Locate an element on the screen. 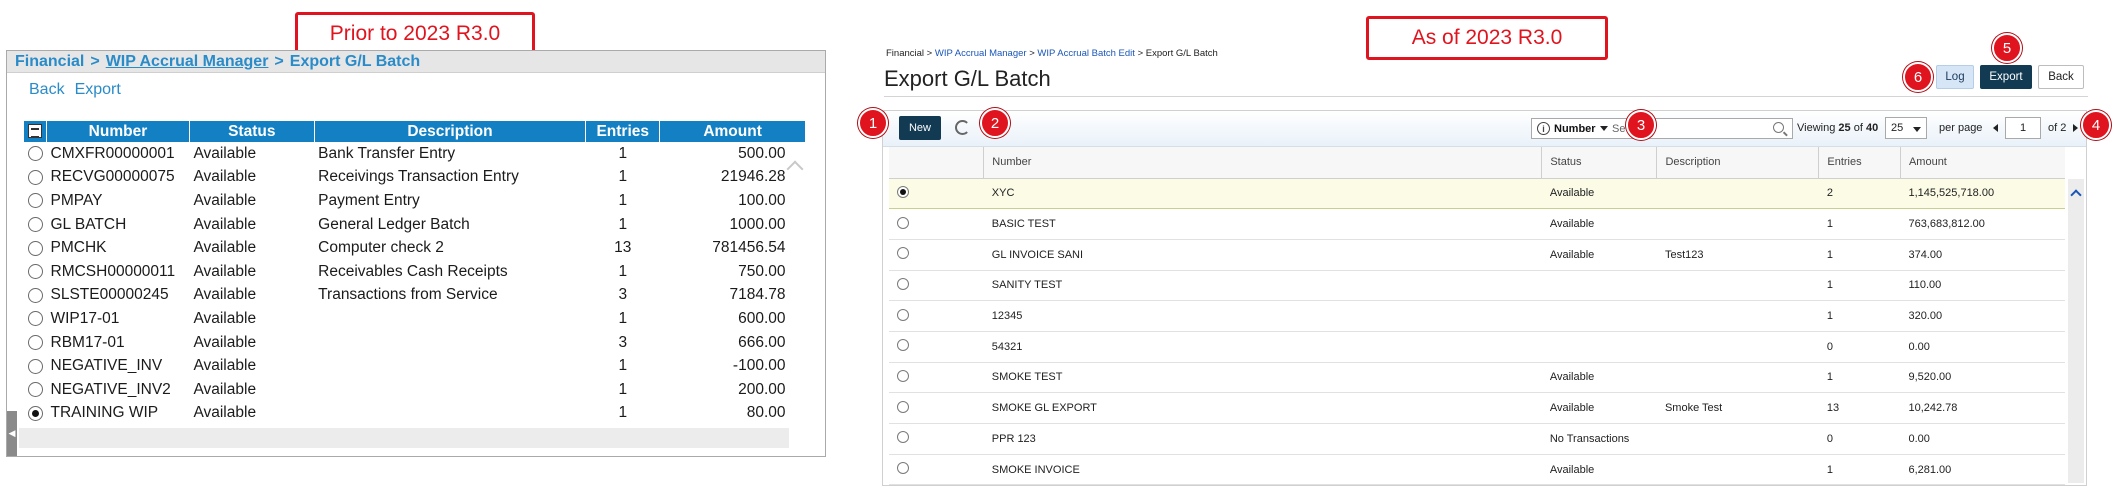  table-row: SMOKE TEST Available 1 9,520.00 is located at coordinates (1477, 378).